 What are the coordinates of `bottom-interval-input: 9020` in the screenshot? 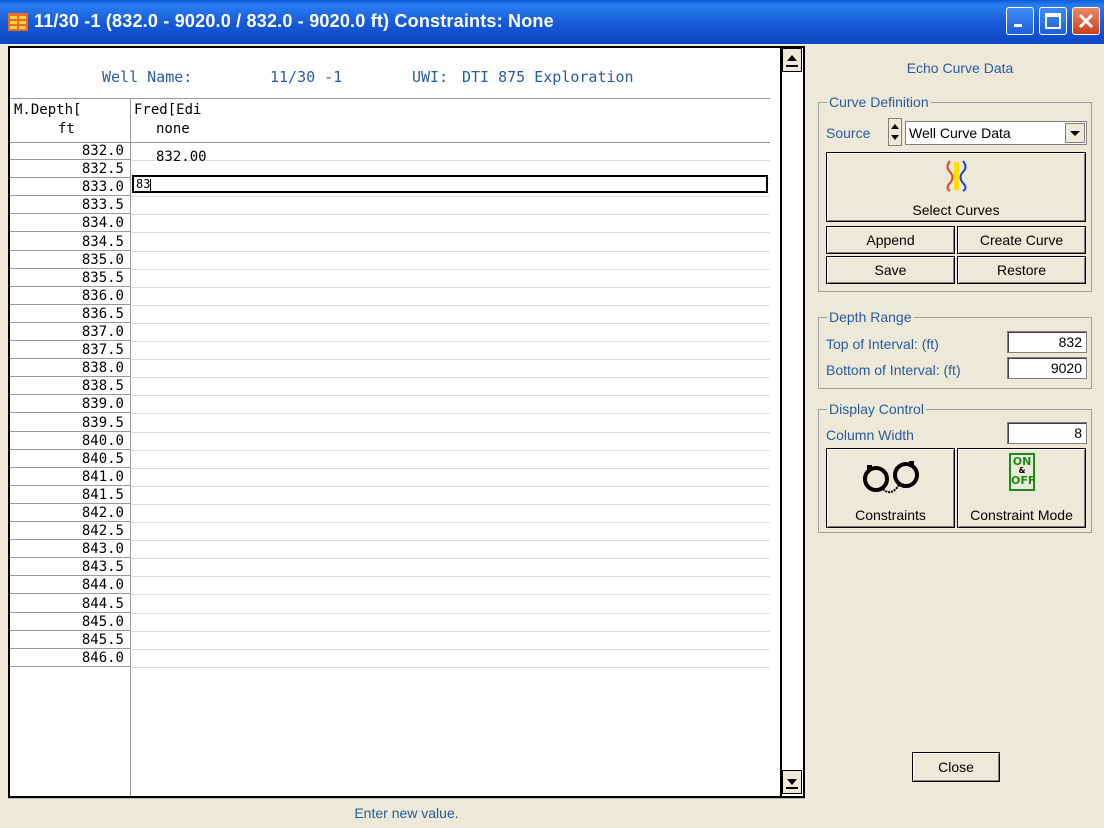 It's located at (1047, 368).